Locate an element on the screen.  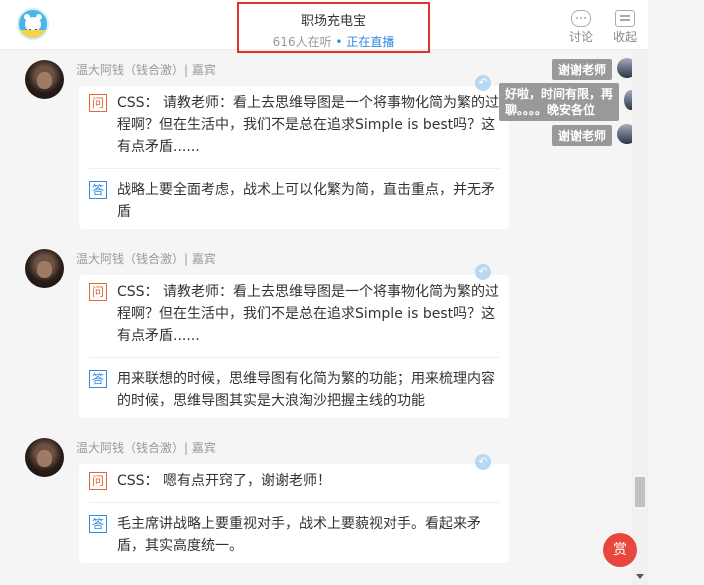
live-title-box: 职场充电宝 616人在听 • 正在直播 is located at coordinates (333, 27).